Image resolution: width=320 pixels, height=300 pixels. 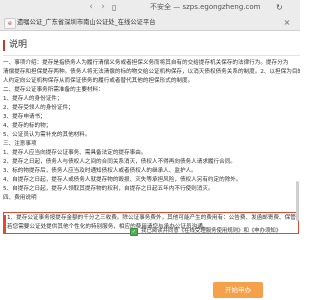 What do you see at coordinates (265, 231) in the screenshot?
I see `notice-link: 《申办须知》` at bounding box center [265, 231].